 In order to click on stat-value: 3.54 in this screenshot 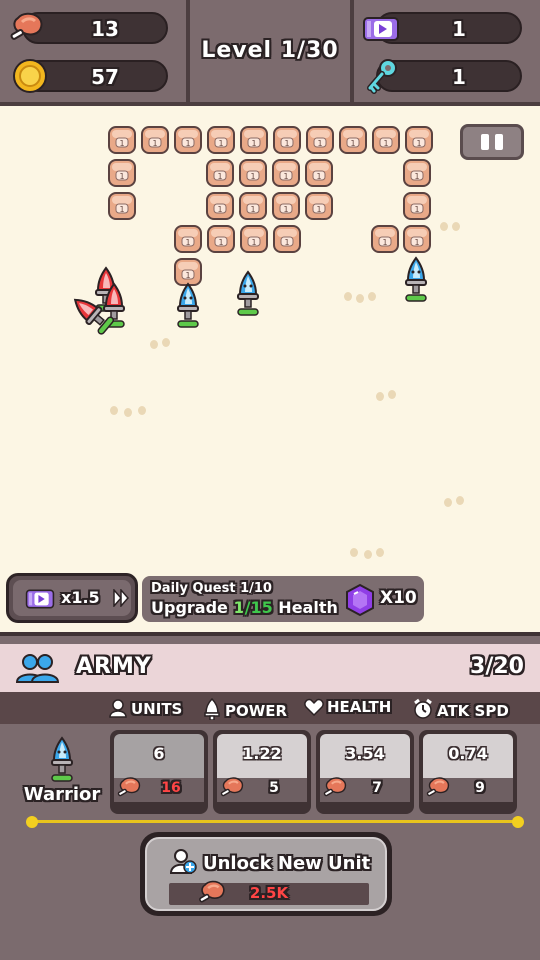, I will do `click(365, 753)`.